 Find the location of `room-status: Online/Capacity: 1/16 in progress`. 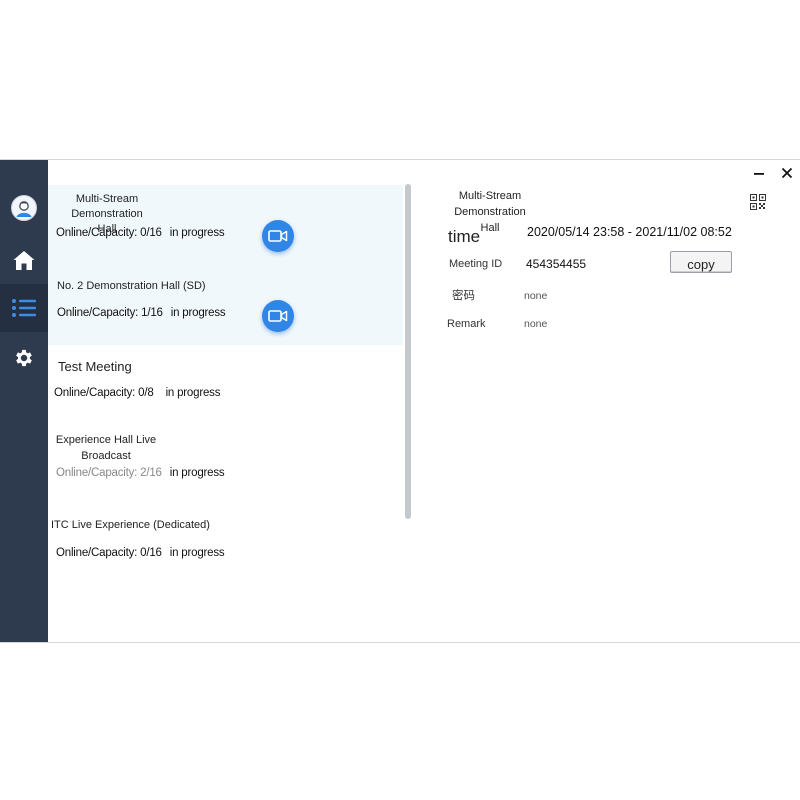

room-status: Online/Capacity: 1/16 in progress is located at coordinates (141, 313).